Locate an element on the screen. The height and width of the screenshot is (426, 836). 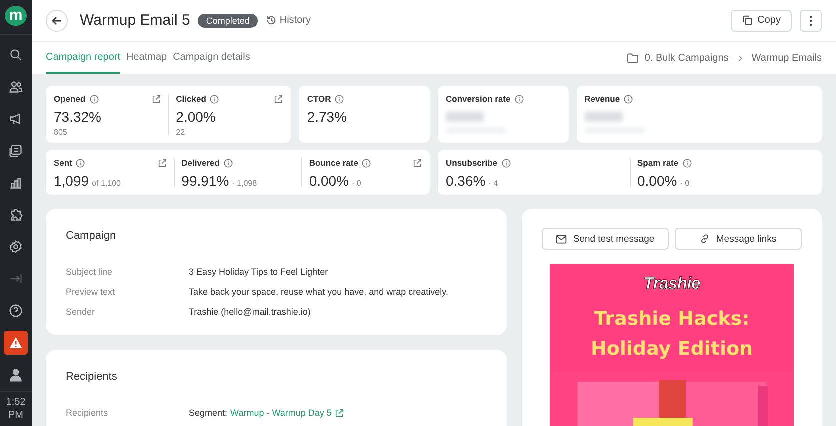
tab: Campaign details is located at coordinates (211, 58).